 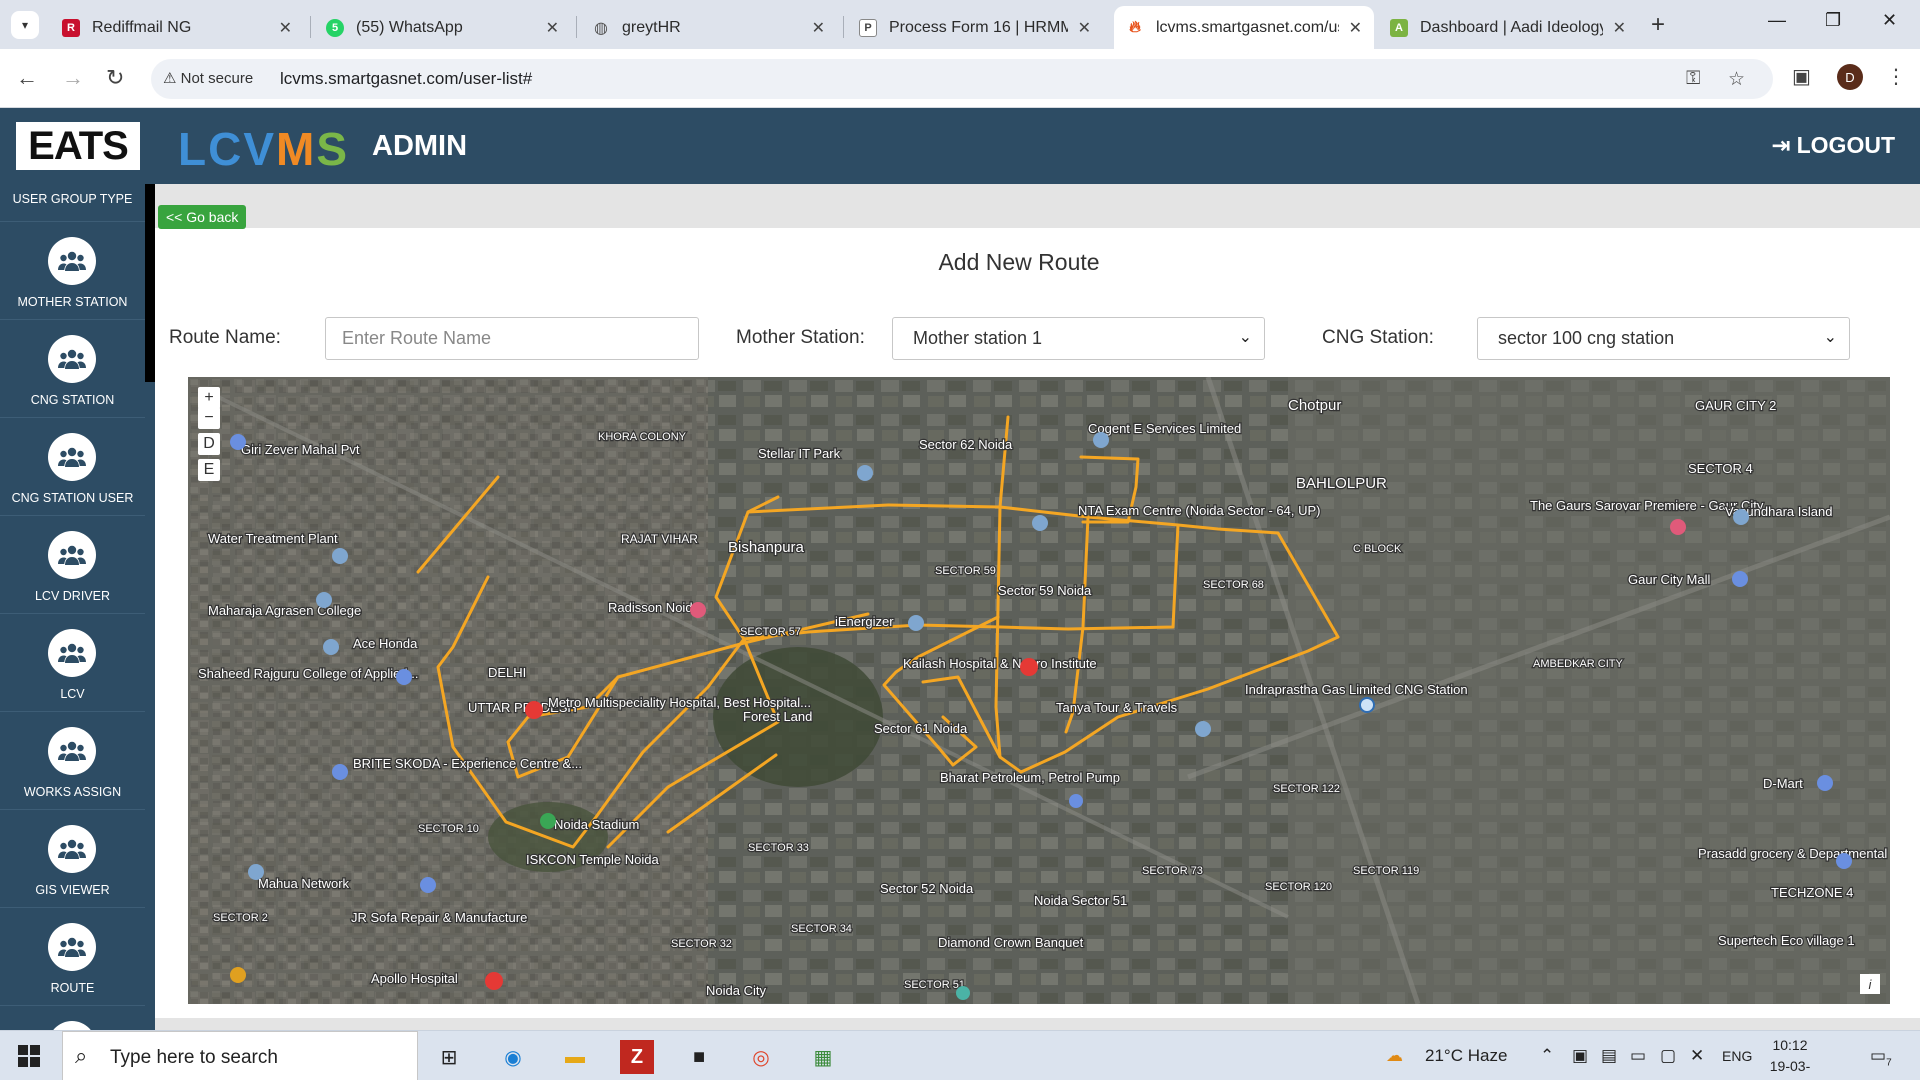 I want to click on fuel-pin-icon, so click(x=1076, y=801).